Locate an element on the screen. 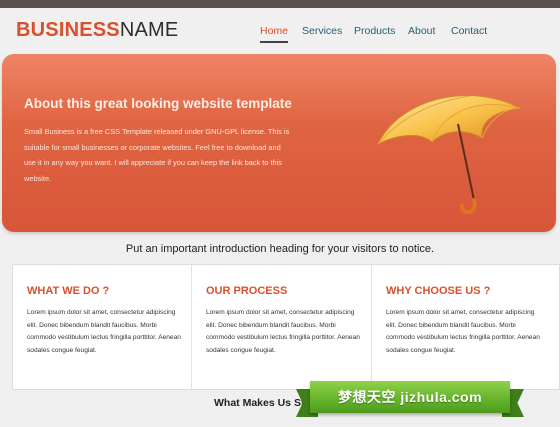  feature-title: WHAT WE DO ? is located at coordinates (68, 291).